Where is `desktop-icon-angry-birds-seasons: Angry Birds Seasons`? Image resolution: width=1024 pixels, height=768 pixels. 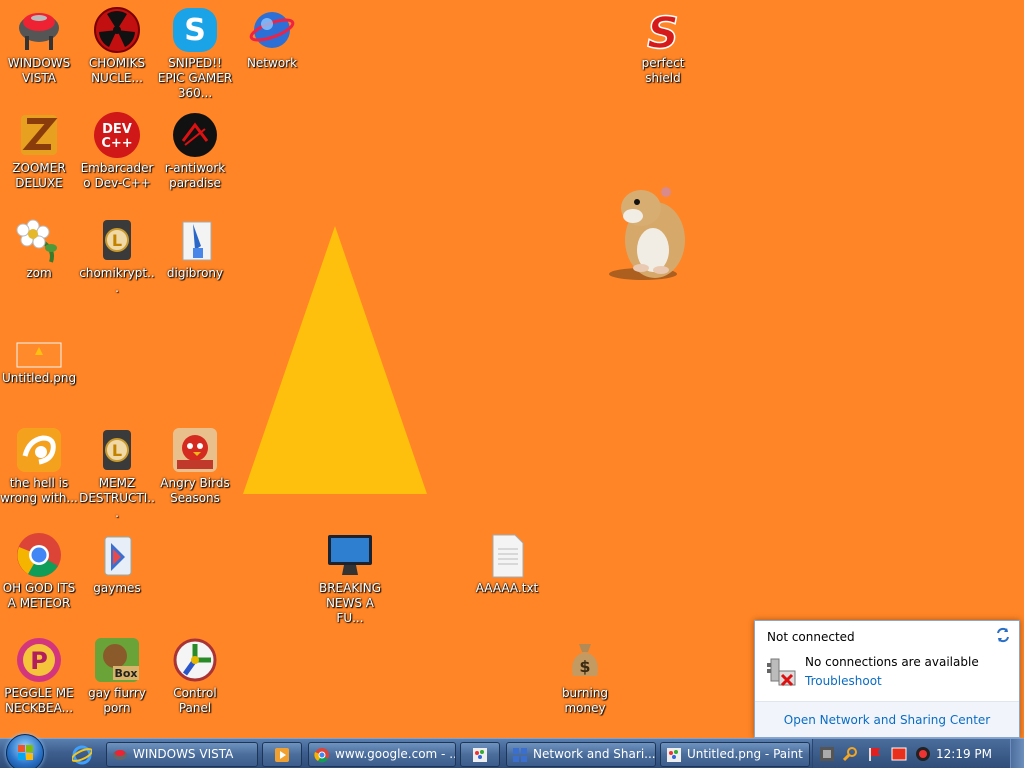 desktop-icon-angry-birds-seasons: Angry Birds Seasons is located at coordinates (195, 466).